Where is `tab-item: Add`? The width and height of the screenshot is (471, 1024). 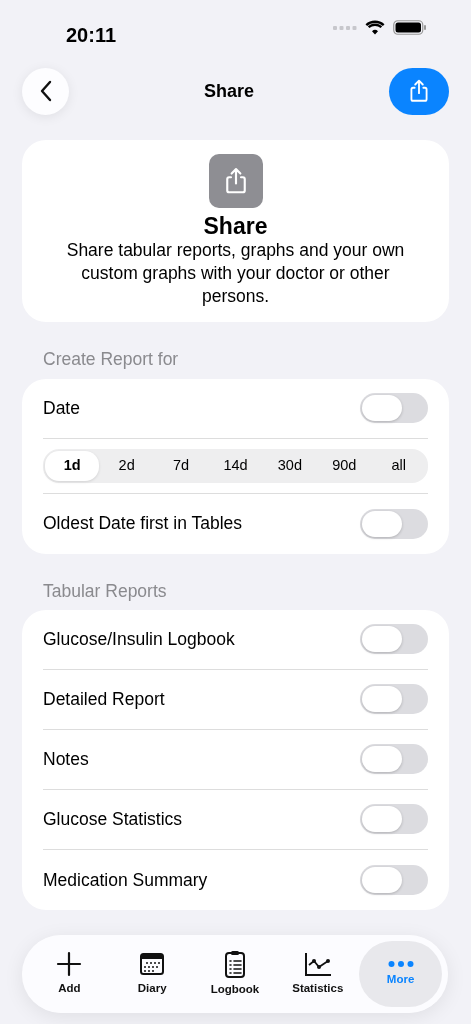 tab-item: Add is located at coordinates (69, 974).